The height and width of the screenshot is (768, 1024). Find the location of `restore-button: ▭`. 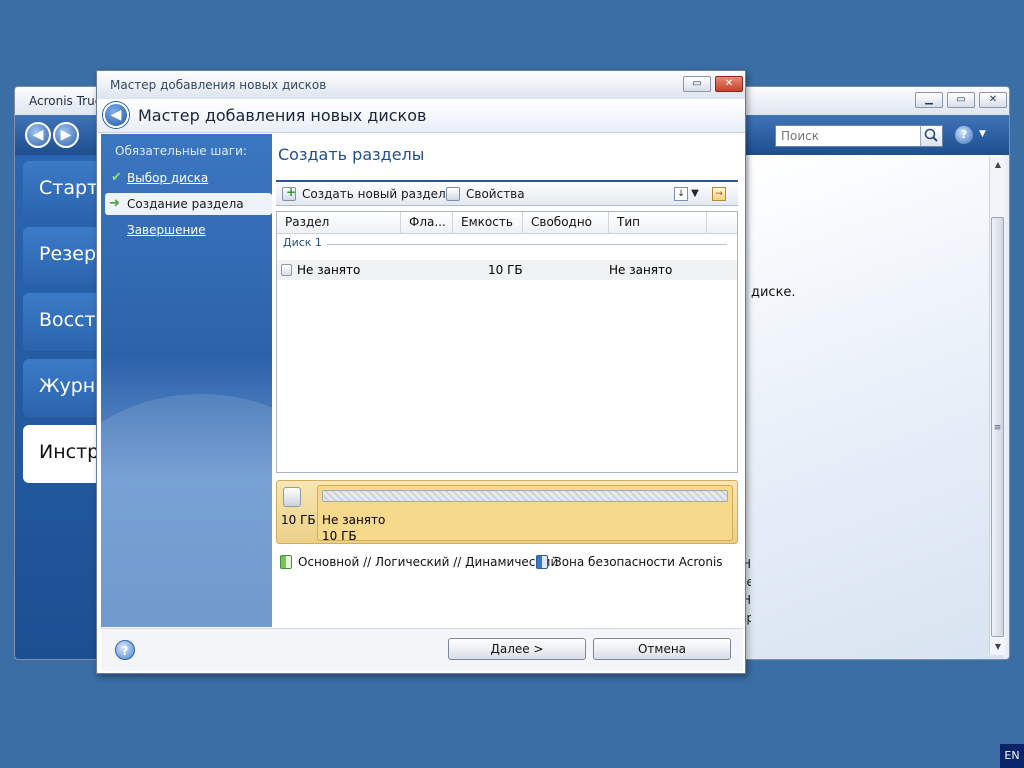

restore-button: ▭ is located at coordinates (697, 84).